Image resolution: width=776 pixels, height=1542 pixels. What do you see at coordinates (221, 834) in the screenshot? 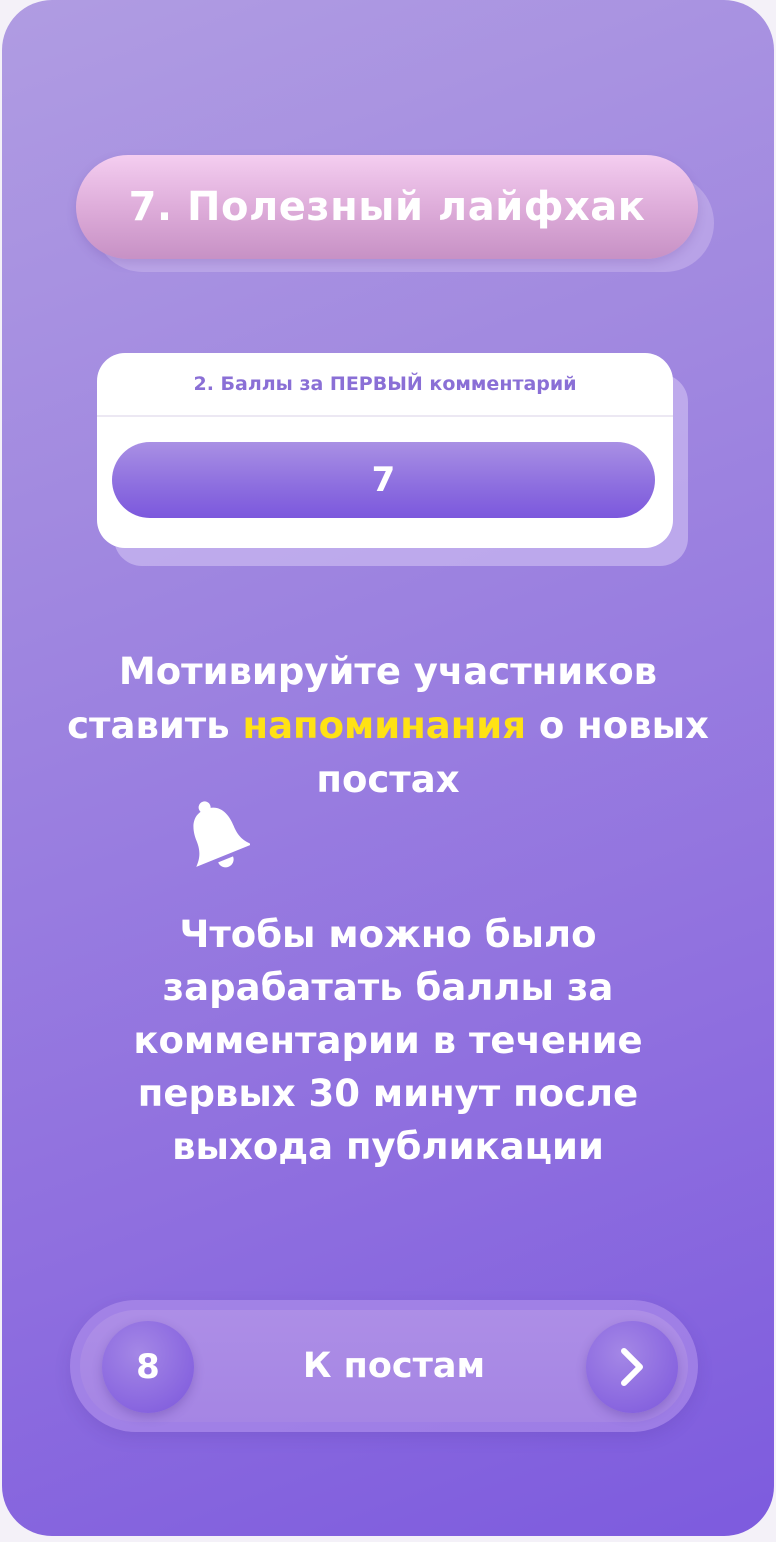
I see `bell-icon` at bounding box center [221, 834].